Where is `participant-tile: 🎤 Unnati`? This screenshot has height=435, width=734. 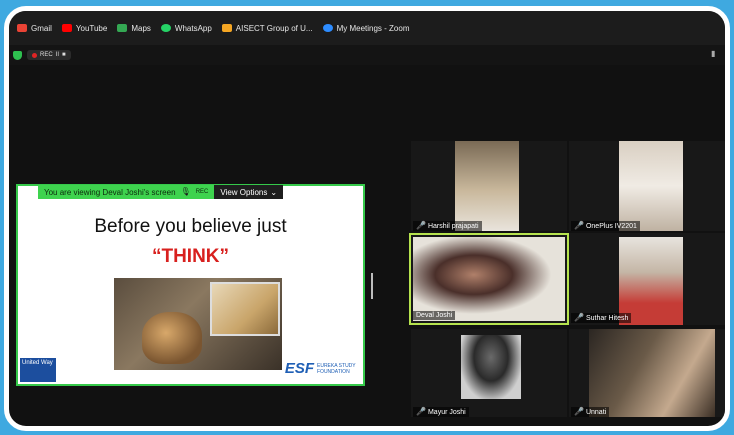 participant-tile: 🎤 Unnati is located at coordinates (647, 373).